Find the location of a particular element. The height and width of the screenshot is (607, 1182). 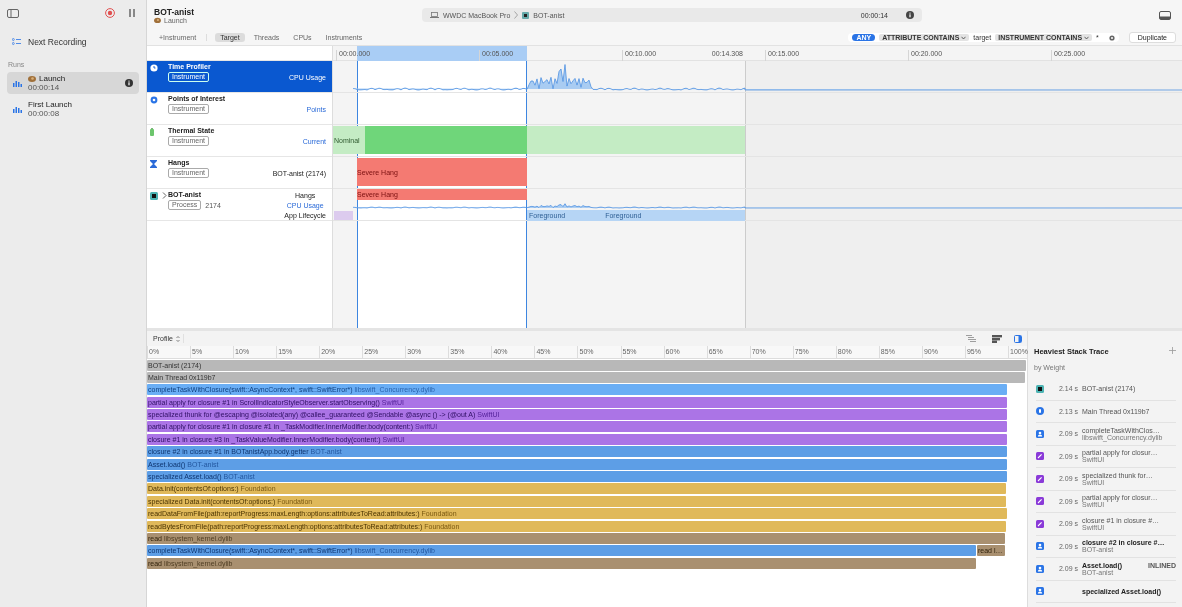

panel-icon is located at coordinates (1165, 15).